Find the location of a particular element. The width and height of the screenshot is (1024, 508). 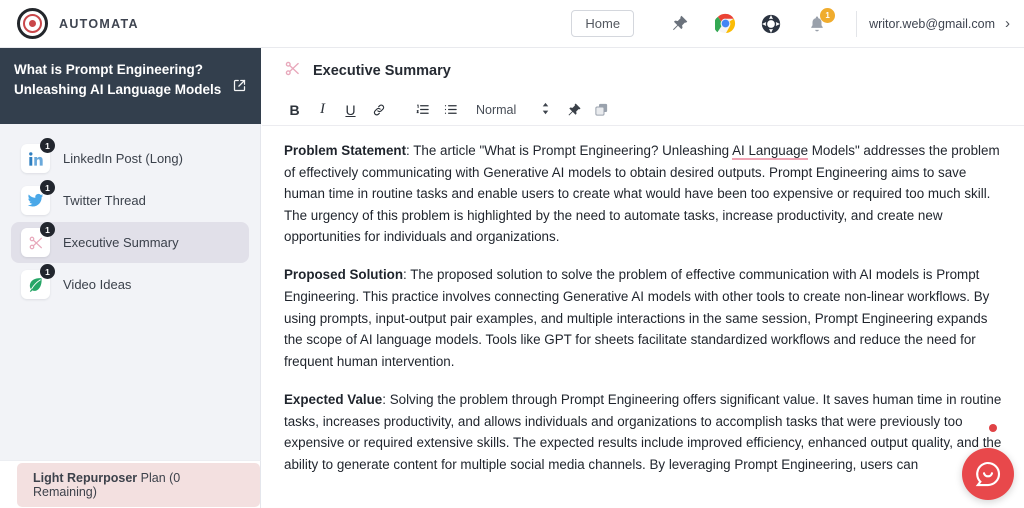

underline-label: U is located at coordinates (350, 109).